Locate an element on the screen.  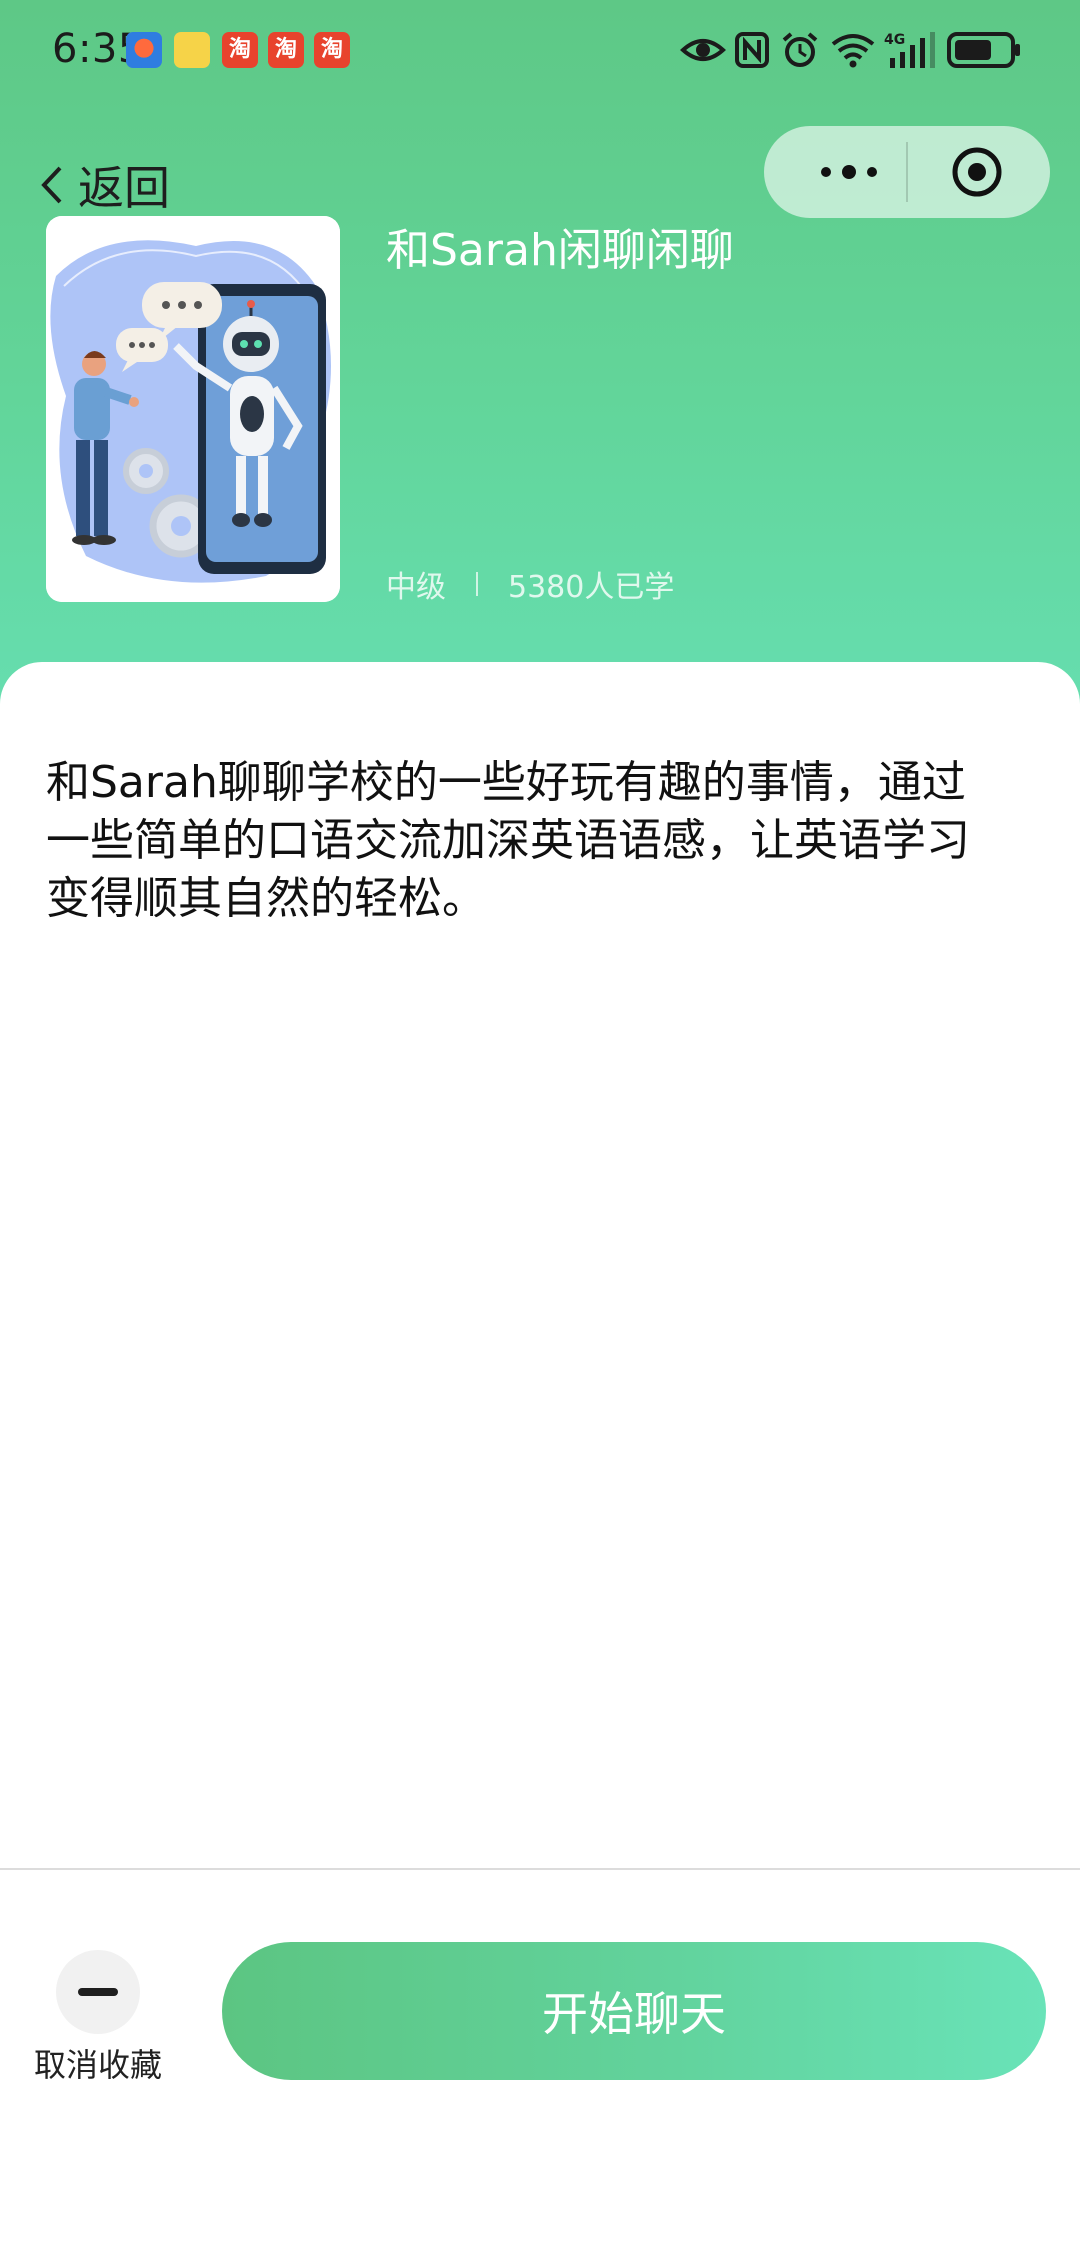
status-bar: 6:35 淘 淘 淘 4G is located at coordinates (540, 50).